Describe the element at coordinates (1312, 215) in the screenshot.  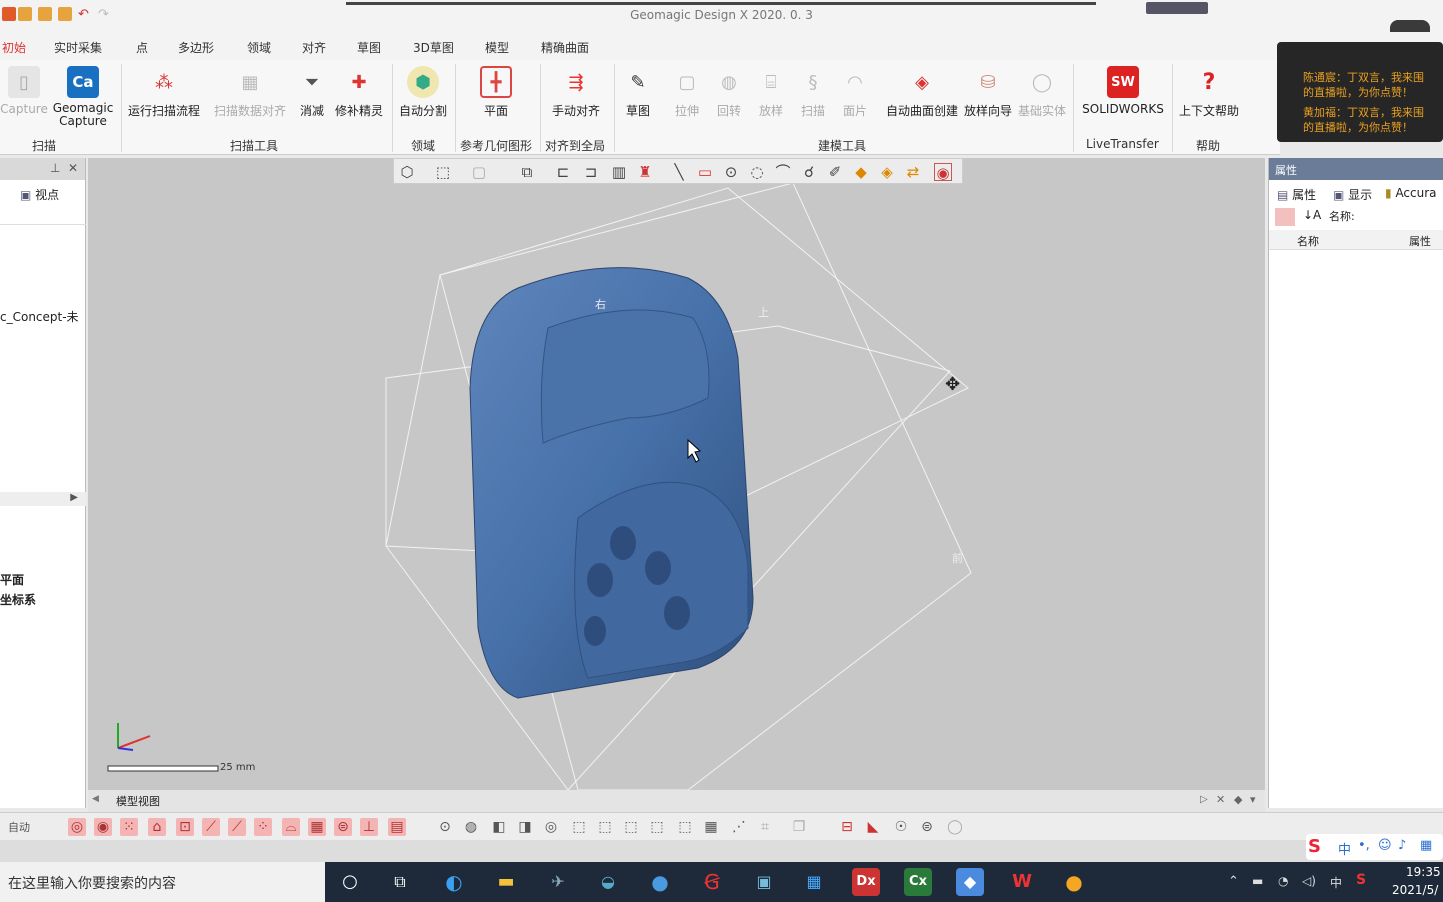
I see `sort-alpha-icon: ↓A` at that location.